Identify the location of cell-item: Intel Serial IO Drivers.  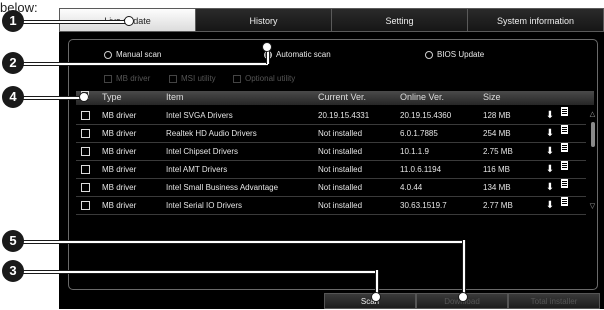
(204, 205).